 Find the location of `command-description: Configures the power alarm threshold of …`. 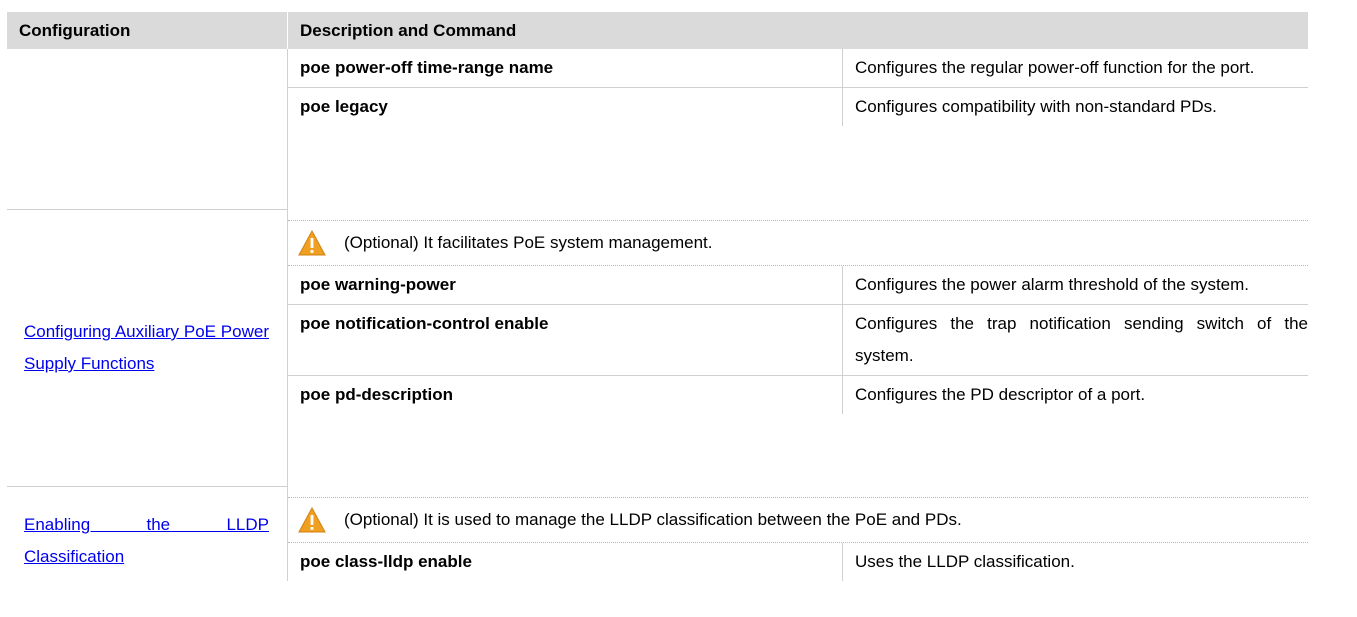

command-description: Configures the power alarm threshold of … is located at coordinates (1052, 284).